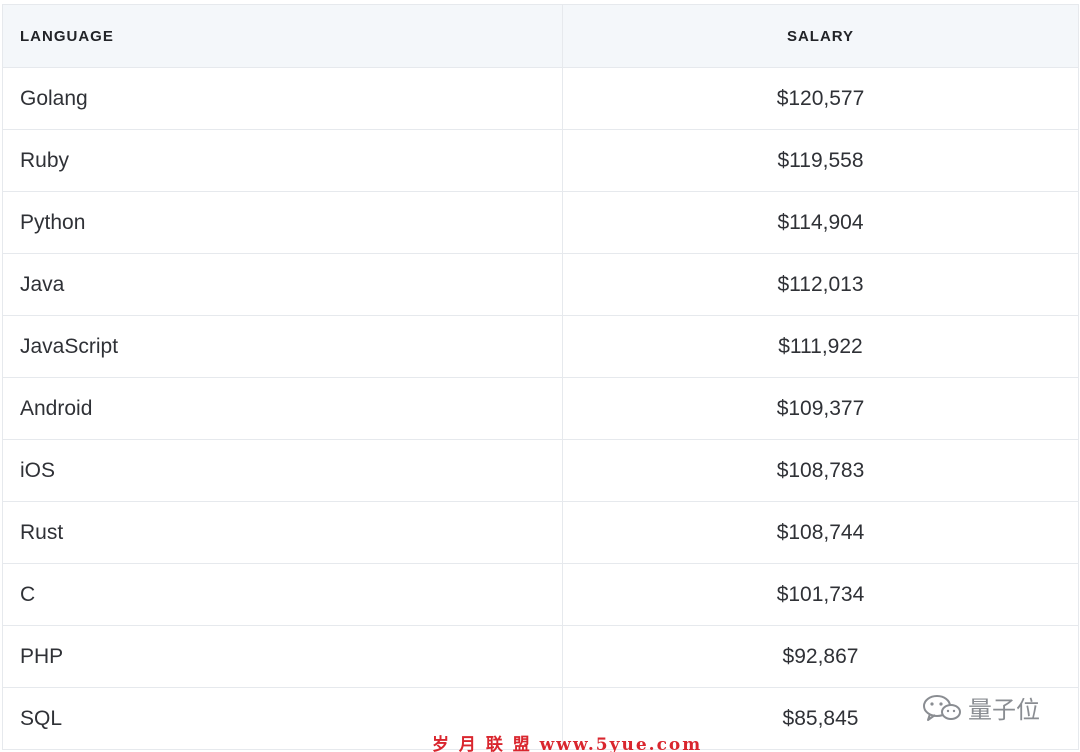 The height and width of the screenshot is (752, 1080). I want to click on salary-cell: $108,783, so click(820, 470).